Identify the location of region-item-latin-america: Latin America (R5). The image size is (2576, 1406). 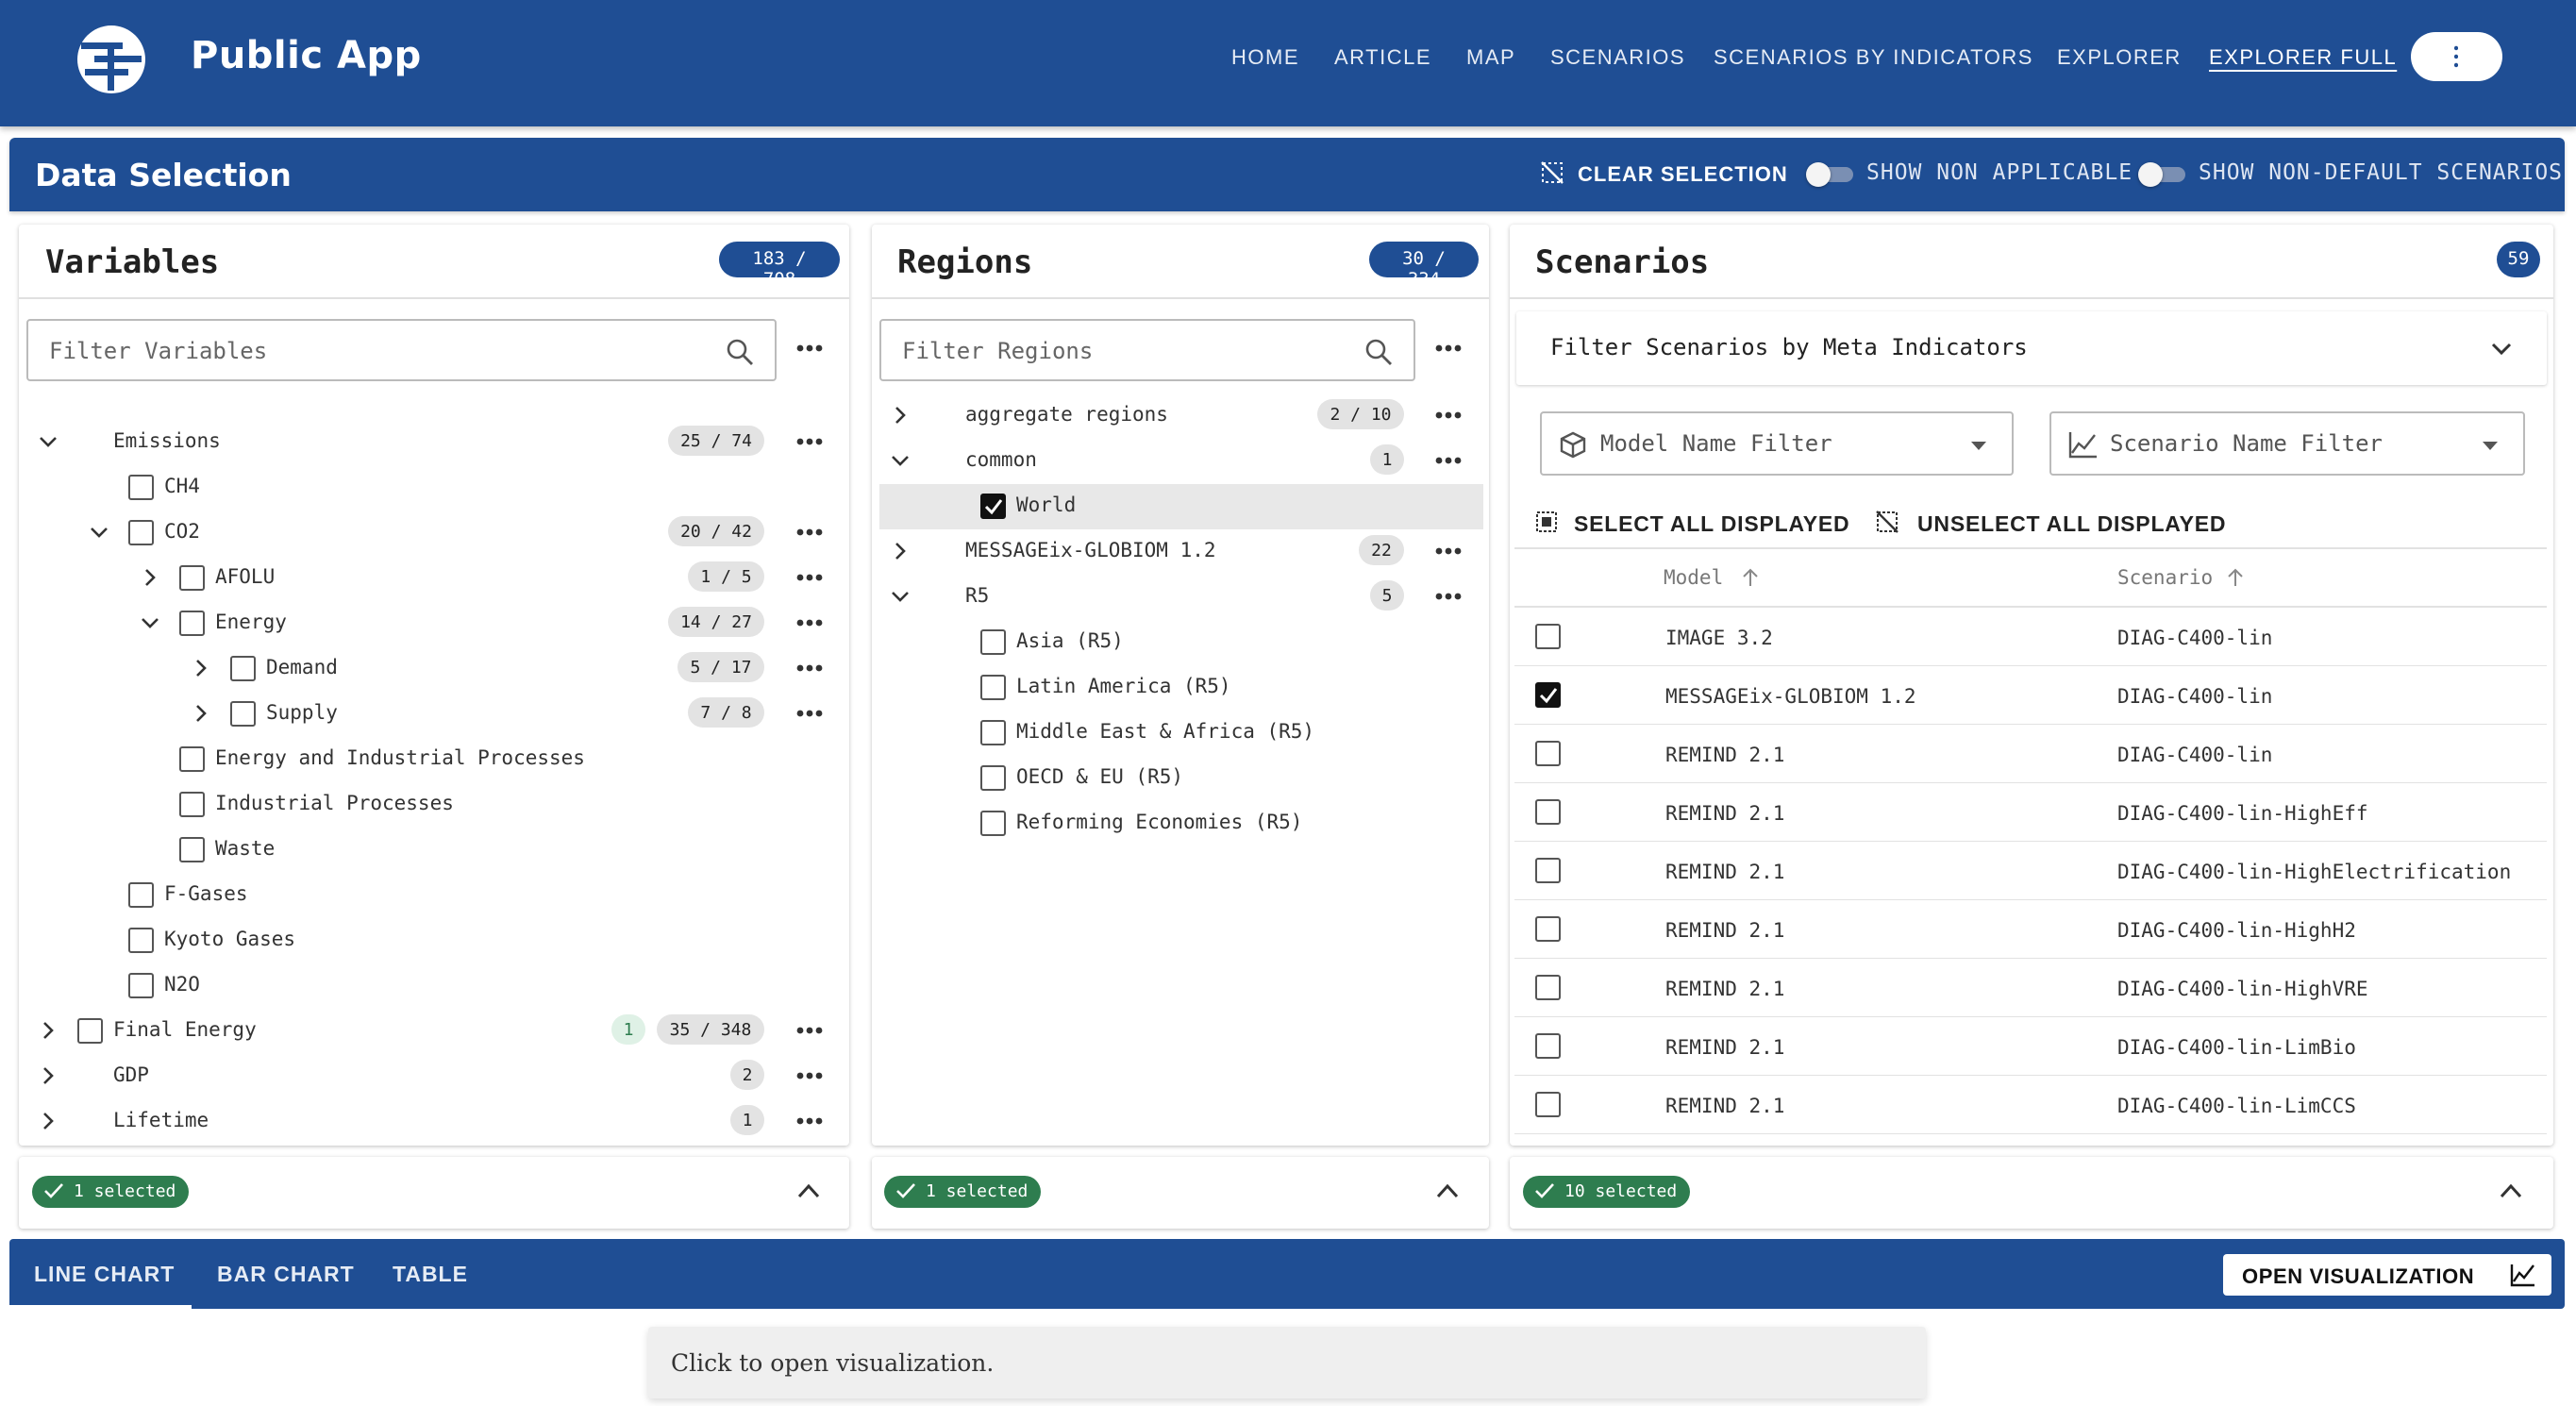
(1123, 686).